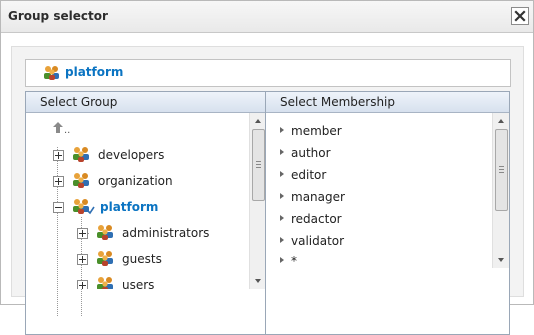 The height and width of the screenshot is (335, 534). I want to click on dialog-titlebar: Group selector, so click(267, 17).